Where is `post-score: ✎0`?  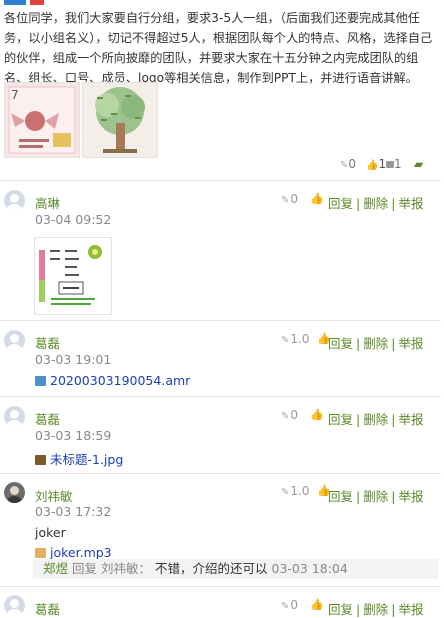 post-score: ✎0 is located at coordinates (348, 164).